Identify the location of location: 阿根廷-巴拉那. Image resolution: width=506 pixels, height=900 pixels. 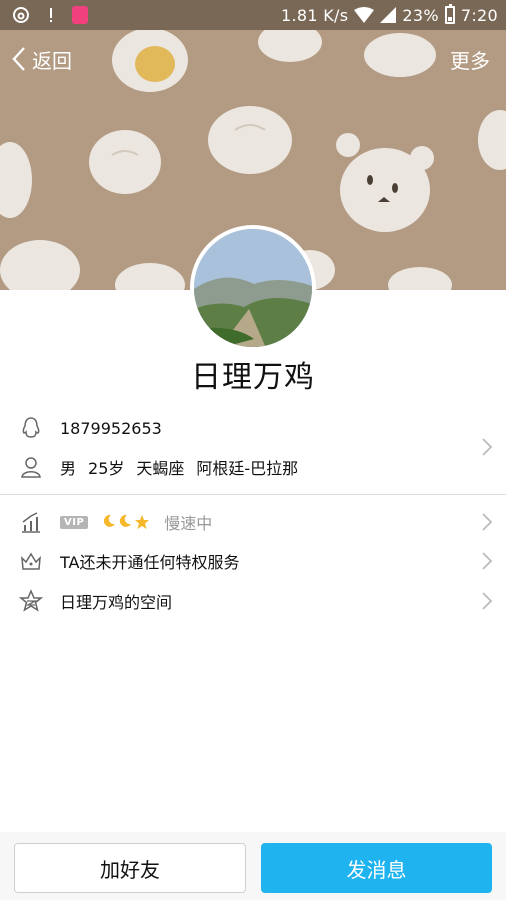
(247, 468).